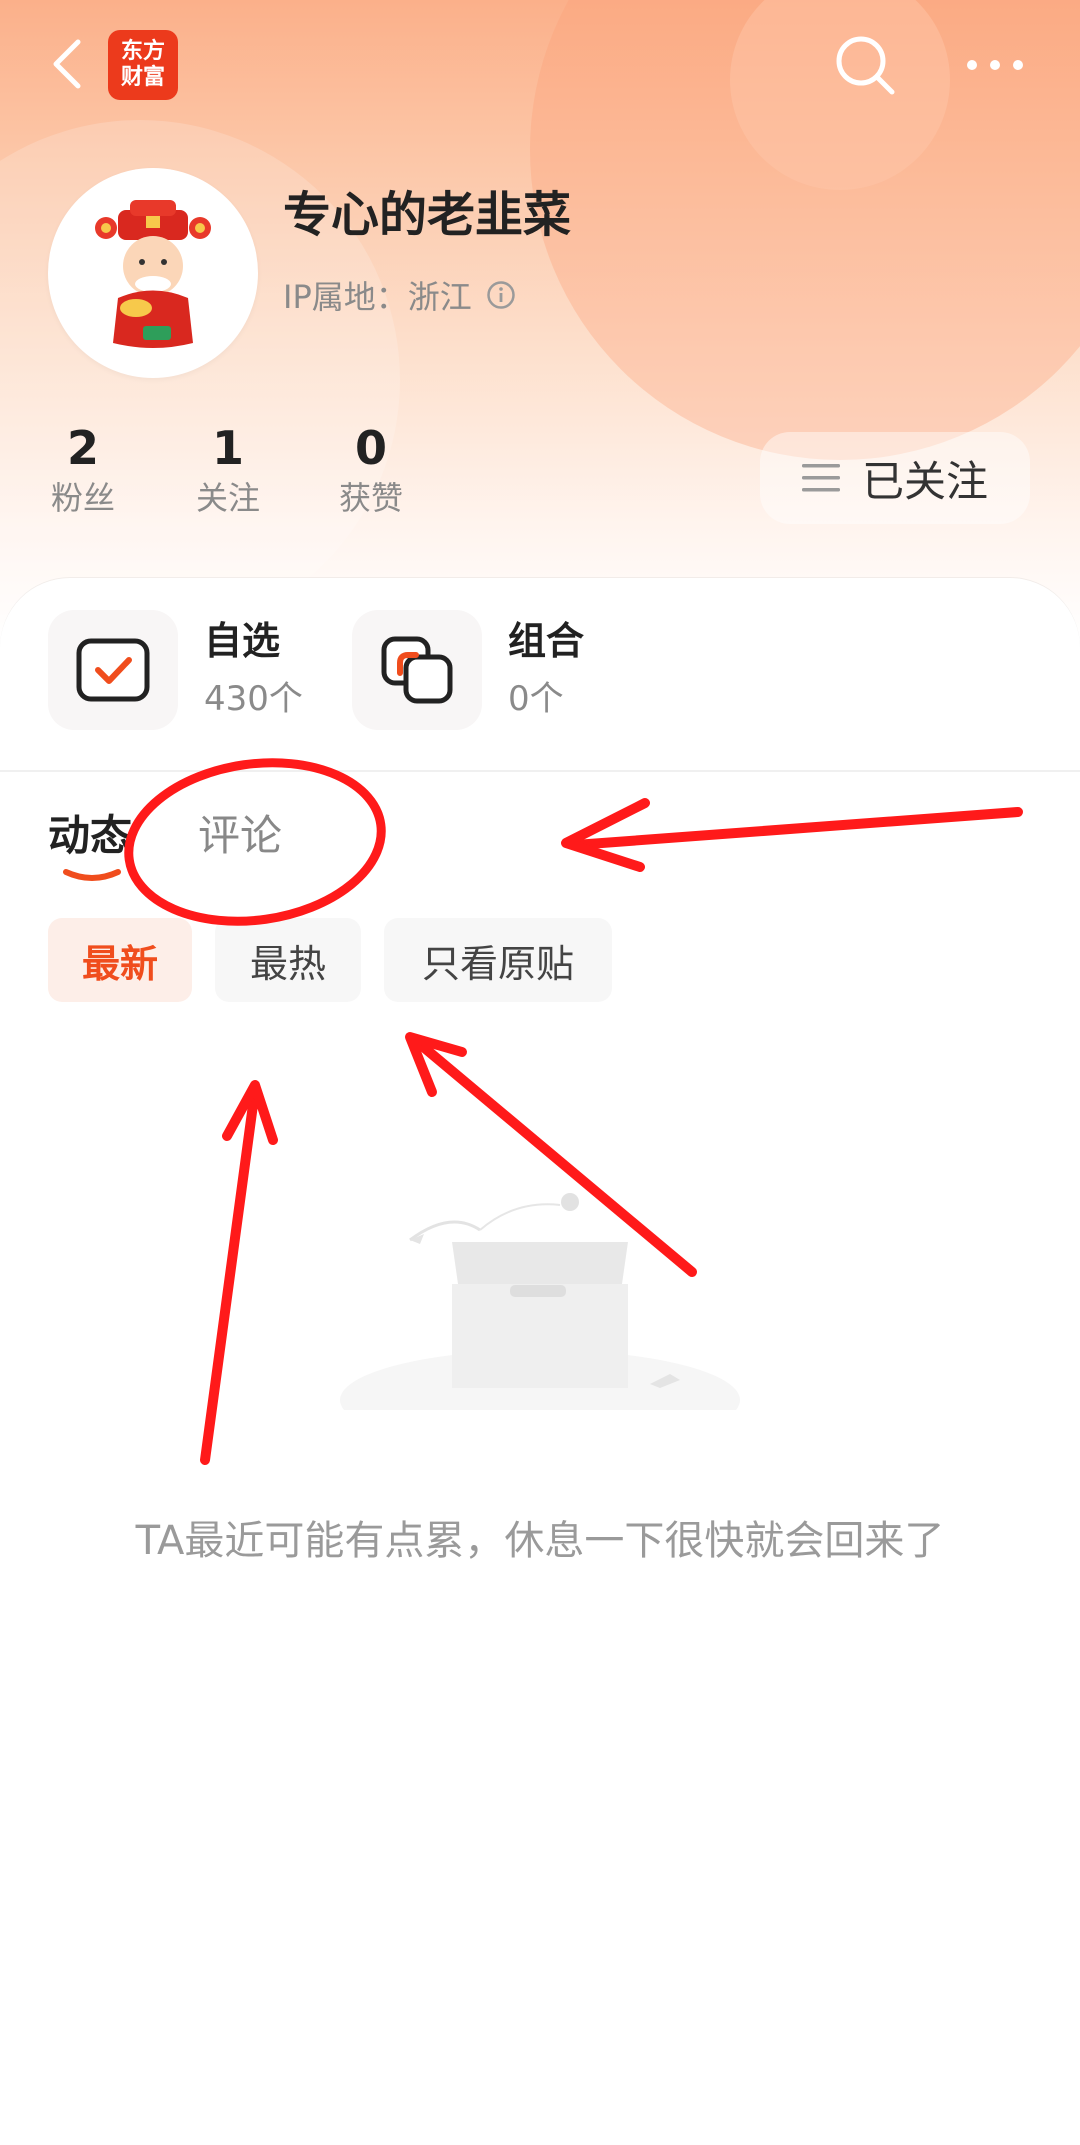  I want to click on stat-label: 关注, so click(227, 498).